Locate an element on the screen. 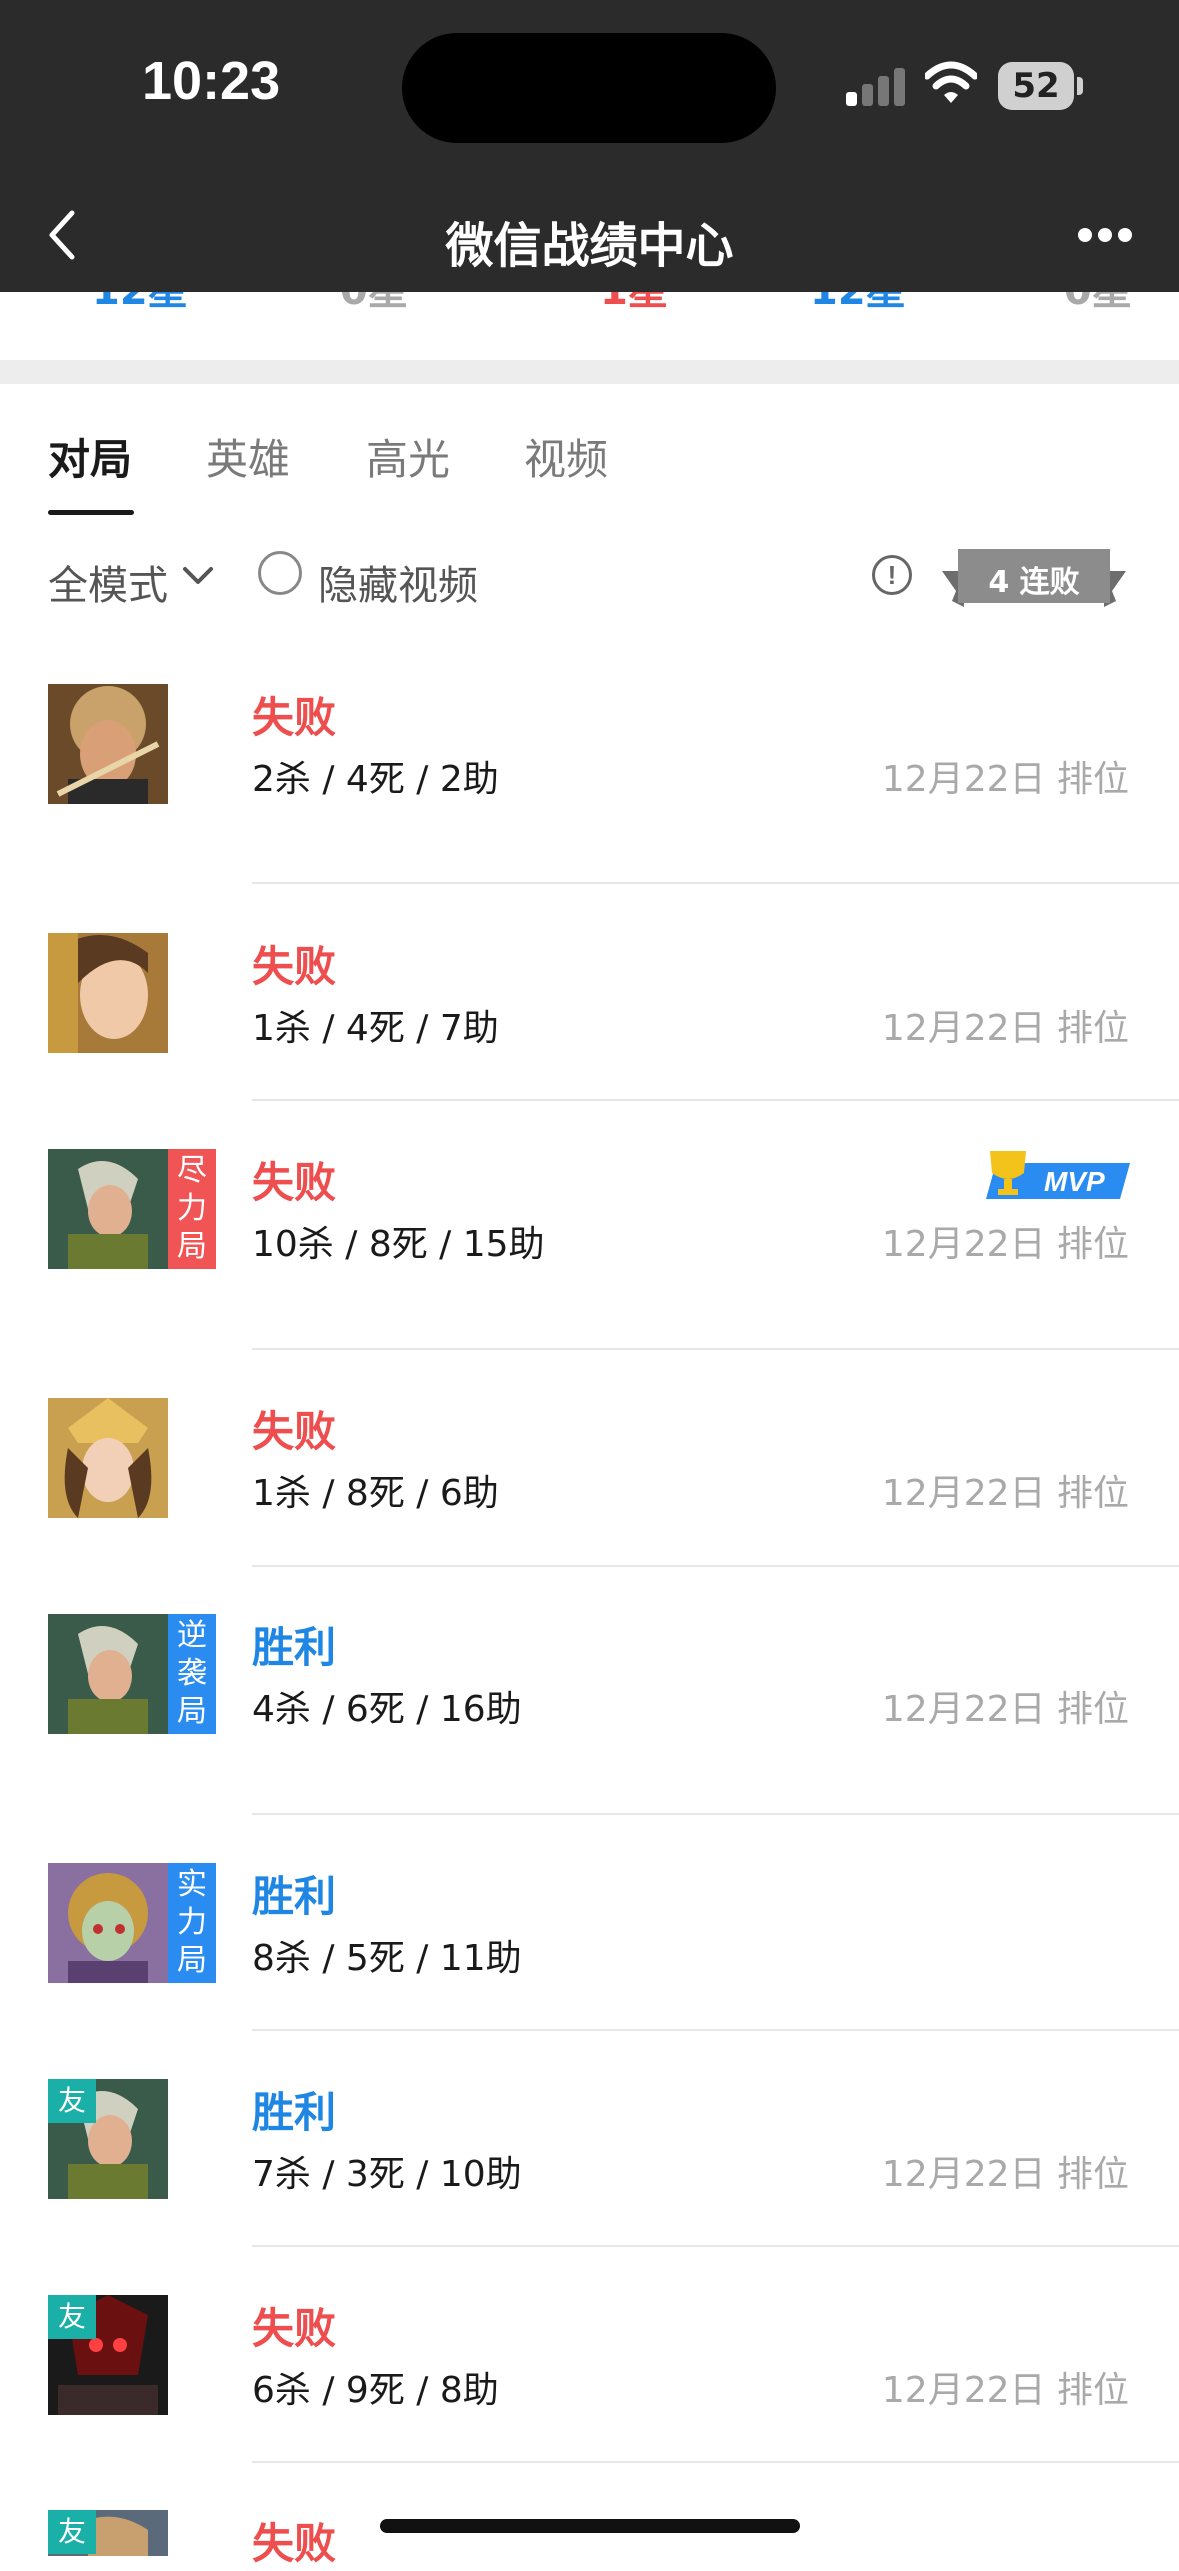 This screenshot has width=1179, height=2571. chevron-down-icon is located at coordinates (198, 576).